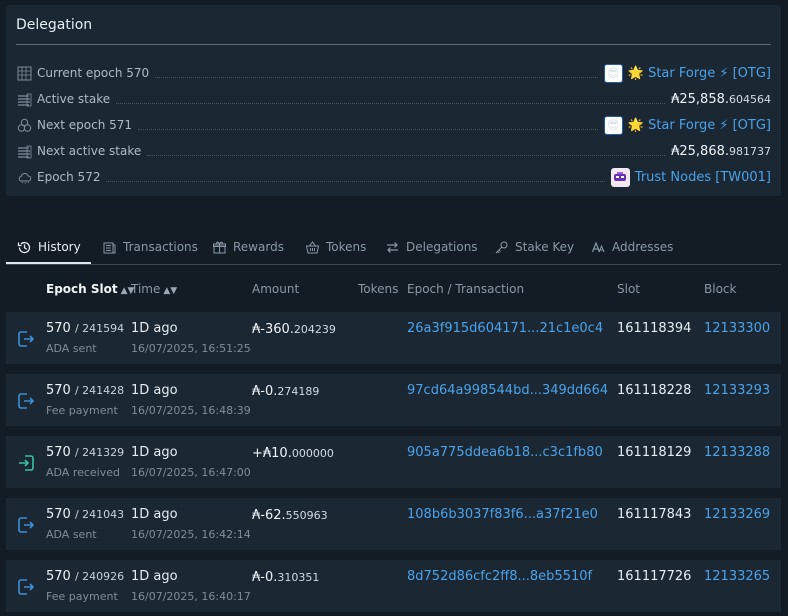 Image resolution: width=788 pixels, height=616 pixels. I want to click on tab-tokens: Tokens, so click(335, 247).